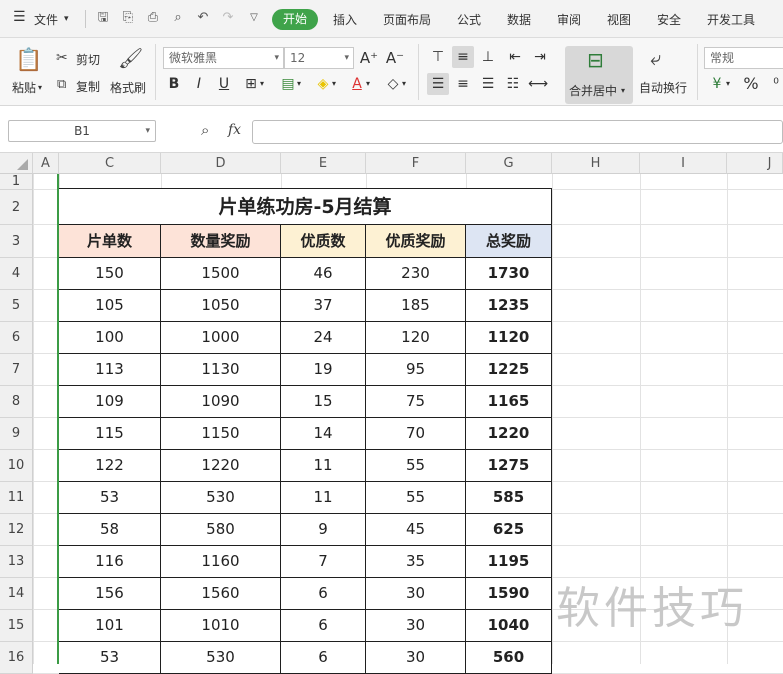 The height and width of the screenshot is (674, 783). Describe the element at coordinates (416, 562) in the screenshot. I see `table-cell: 35` at that location.